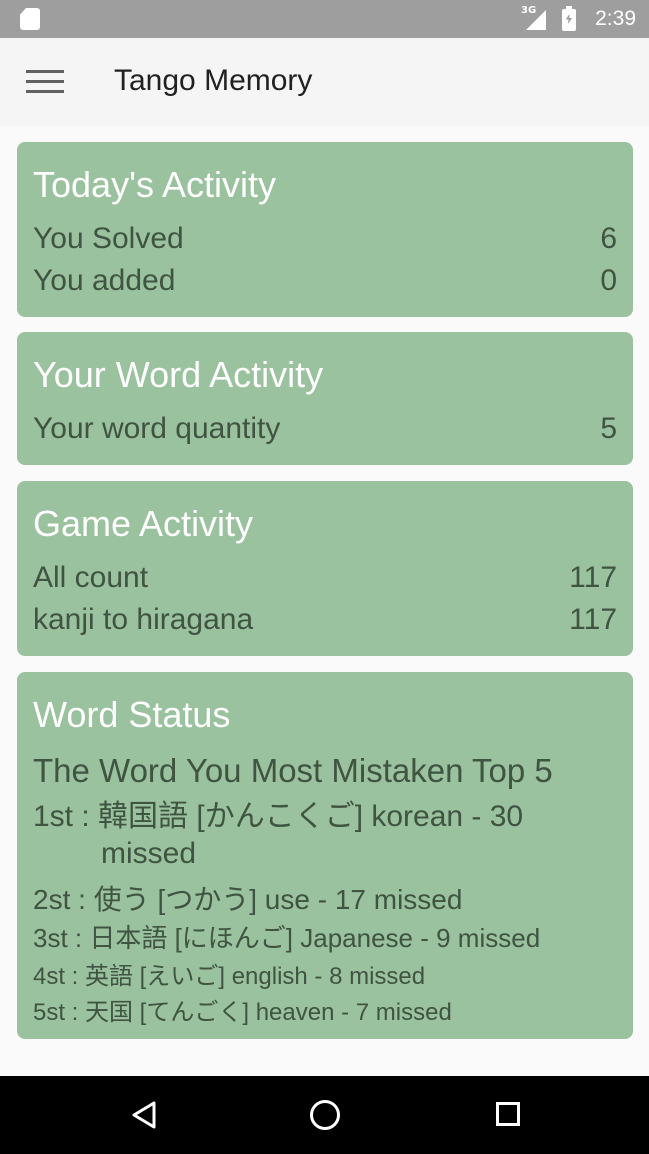  What do you see at coordinates (608, 238) in the screenshot?
I see `solved-value: 6` at bounding box center [608, 238].